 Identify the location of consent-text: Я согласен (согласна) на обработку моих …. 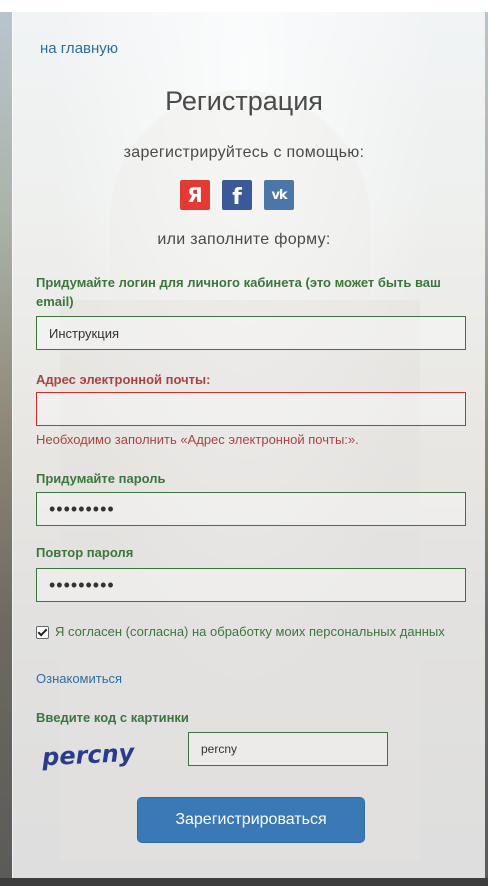
(250, 631).